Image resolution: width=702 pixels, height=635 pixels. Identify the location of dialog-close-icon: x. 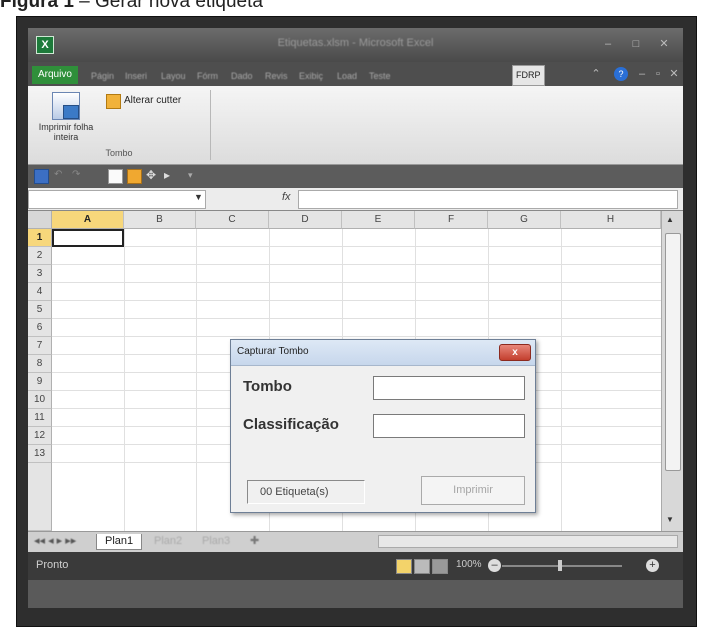
(515, 352).